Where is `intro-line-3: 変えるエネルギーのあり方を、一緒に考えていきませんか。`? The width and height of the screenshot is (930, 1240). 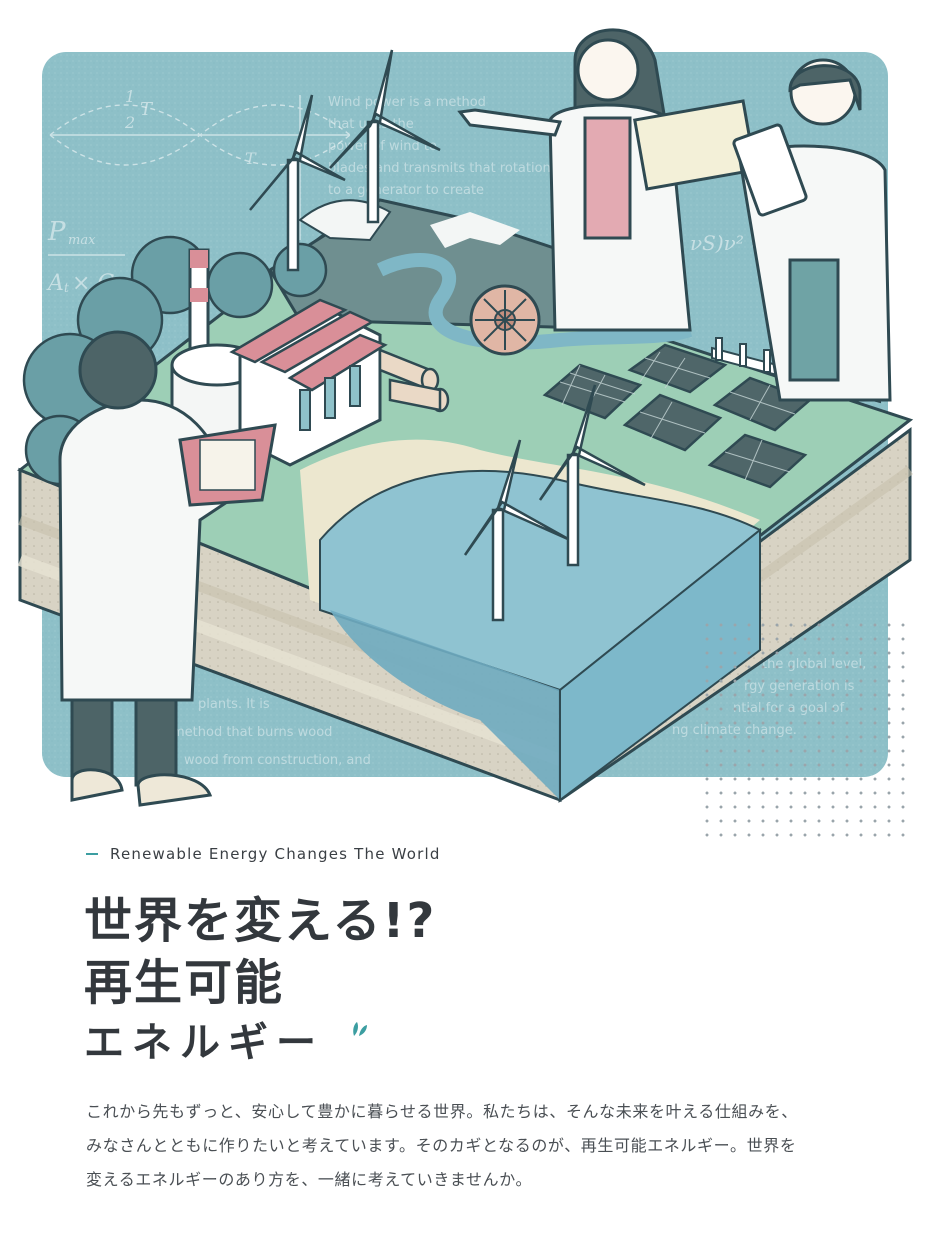 intro-line-3: 変えるエネルギーのあり方を、一緒に考えていきませんか。 is located at coordinates (309, 1179).